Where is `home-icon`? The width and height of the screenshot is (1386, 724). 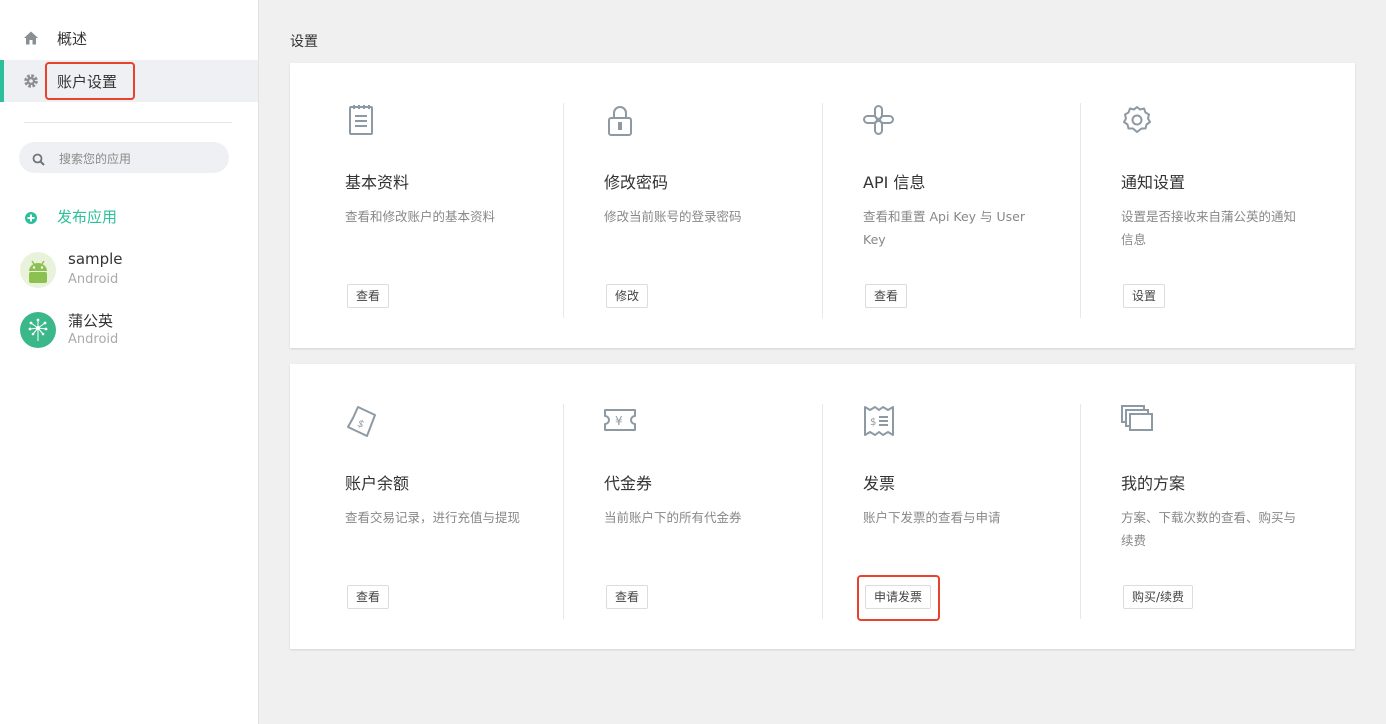
home-icon is located at coordinates (31, 38).